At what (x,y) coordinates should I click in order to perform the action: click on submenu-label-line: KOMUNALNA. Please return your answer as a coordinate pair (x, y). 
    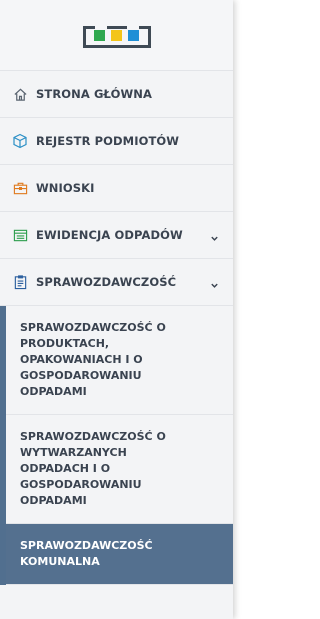
    Looking at the image, I should click on (60, 561).